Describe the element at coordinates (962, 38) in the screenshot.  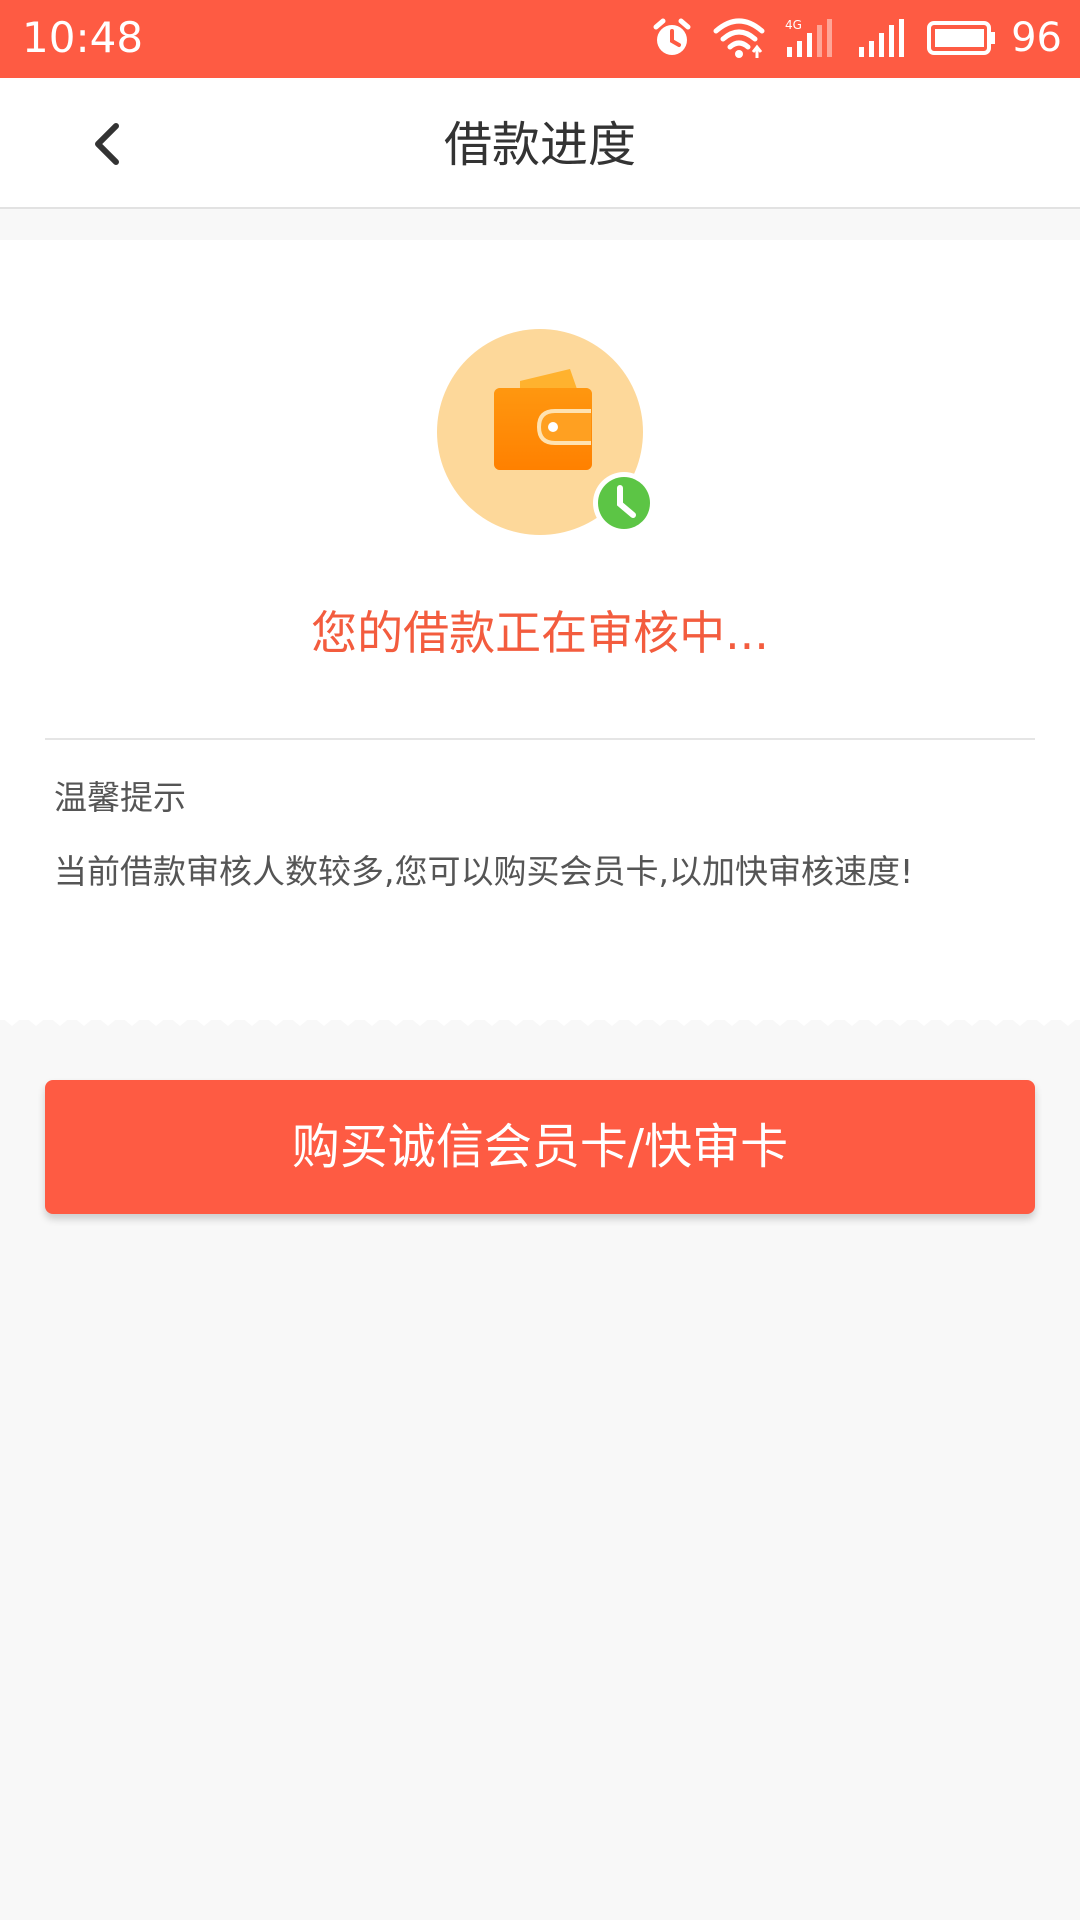
I see `battery-icon` at that location.